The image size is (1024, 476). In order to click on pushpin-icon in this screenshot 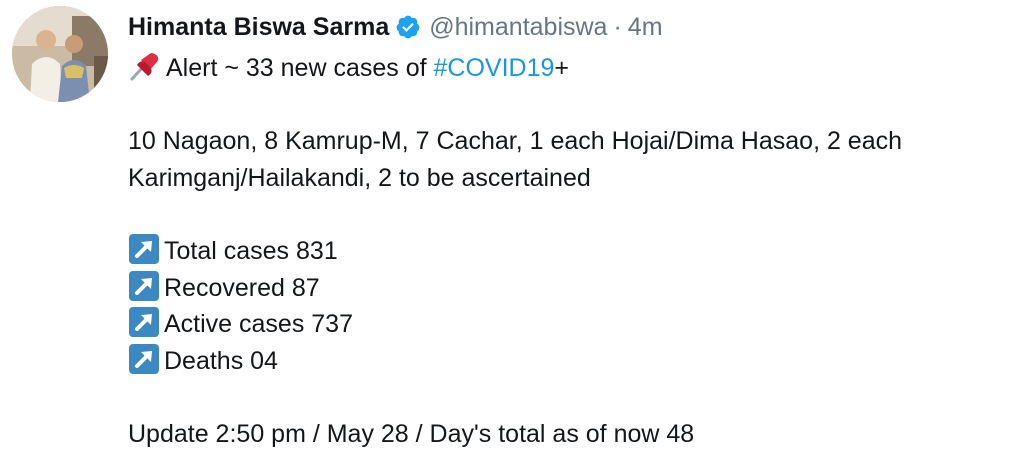, I will do `click(145, 66)`.